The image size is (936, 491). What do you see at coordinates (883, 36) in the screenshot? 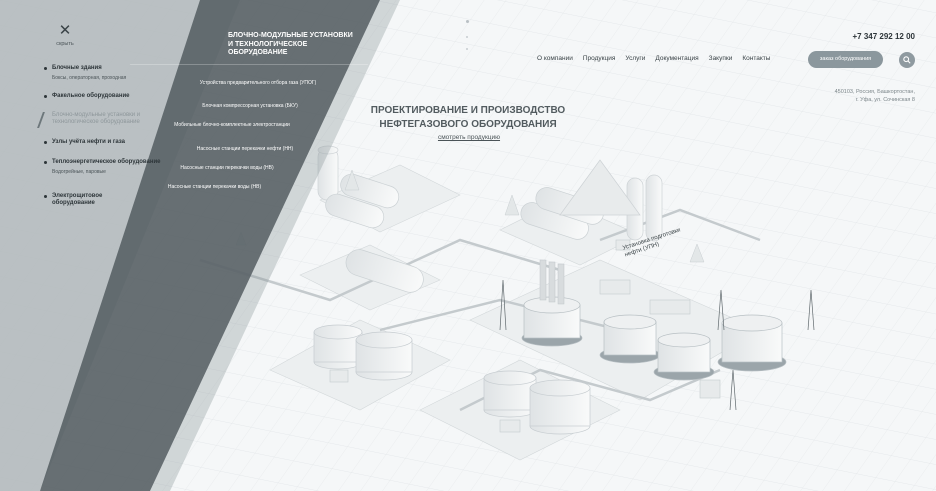
I see `phone-number: +7 347 292 12 00` at bounding box center [883, 36].